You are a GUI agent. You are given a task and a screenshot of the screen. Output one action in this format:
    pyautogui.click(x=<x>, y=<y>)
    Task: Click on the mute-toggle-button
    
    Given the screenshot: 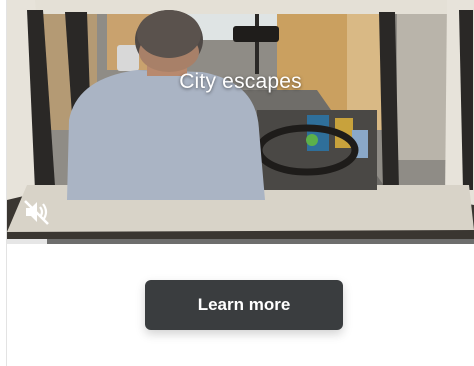 What is the action you would take?
    pyautogui.click(x=37, y=212)
    